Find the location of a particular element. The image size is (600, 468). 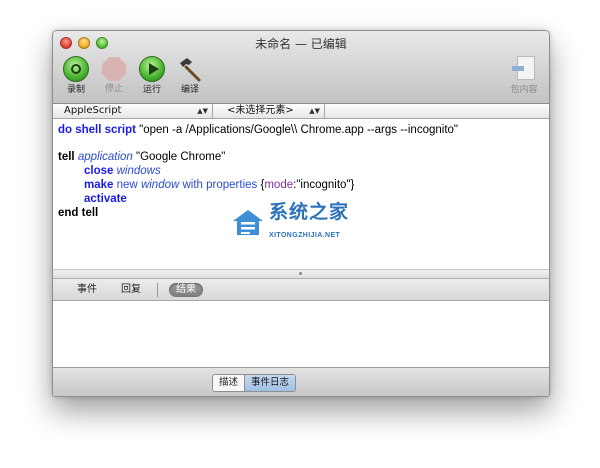

result-tabbar: 事件 回复 结果 is located at coordinates (301, 290).